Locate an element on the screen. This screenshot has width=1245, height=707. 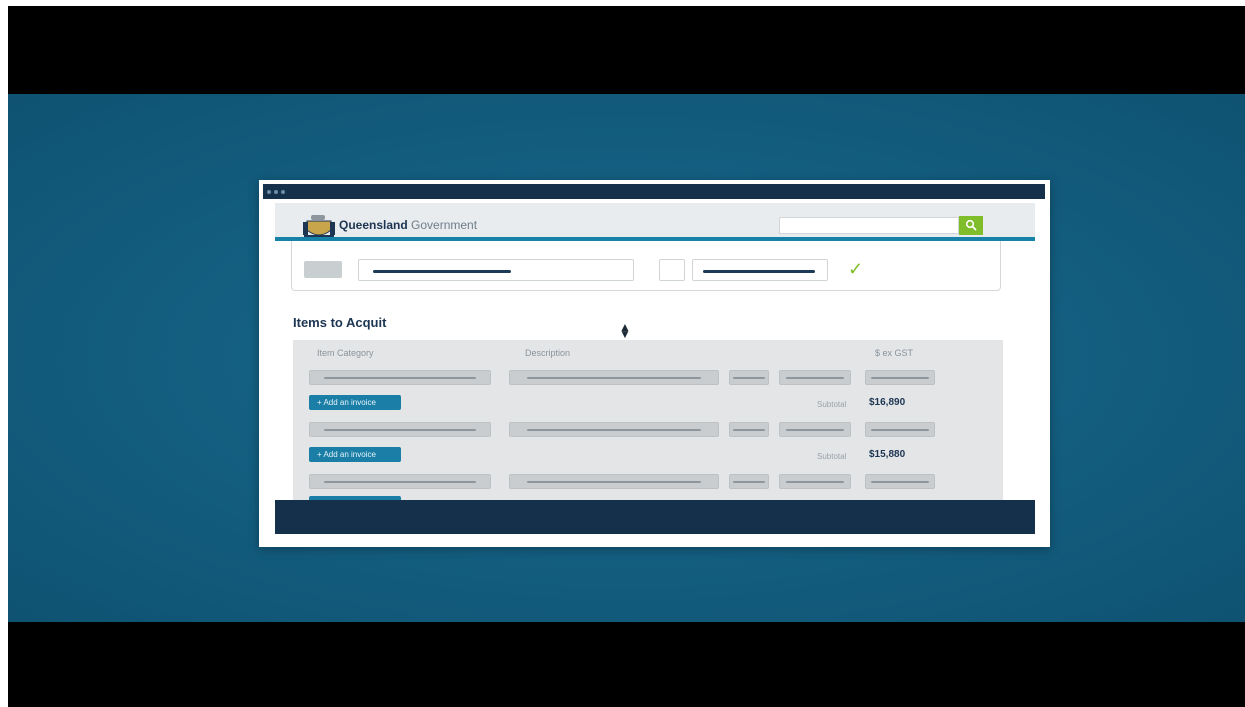
column-header-category: Item Category is located at coordinates (345, 353).